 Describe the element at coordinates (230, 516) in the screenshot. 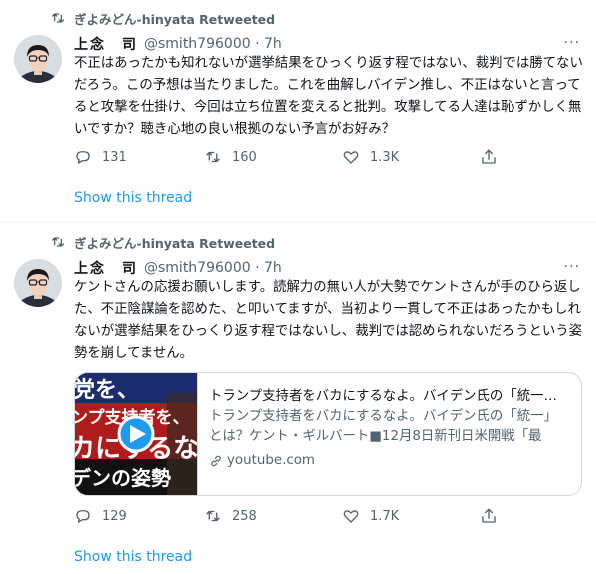

I see `retweet-button: 258` at that location.